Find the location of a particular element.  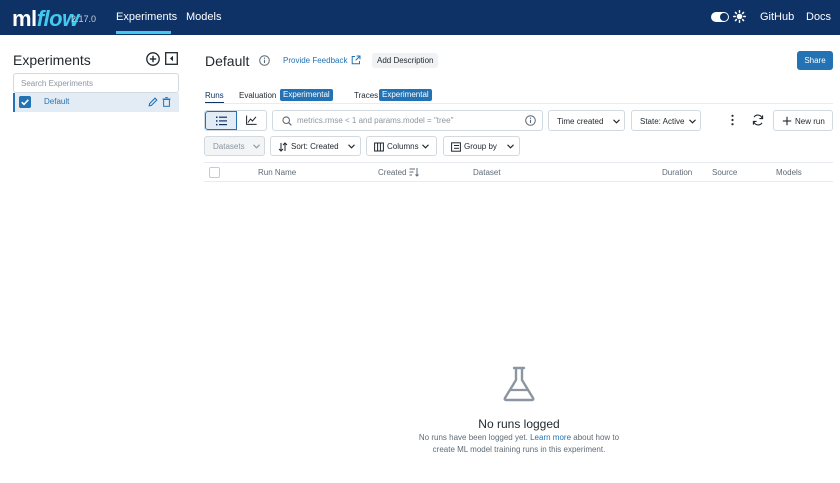

columns-button: Columns is located at coordinates (401, 146).